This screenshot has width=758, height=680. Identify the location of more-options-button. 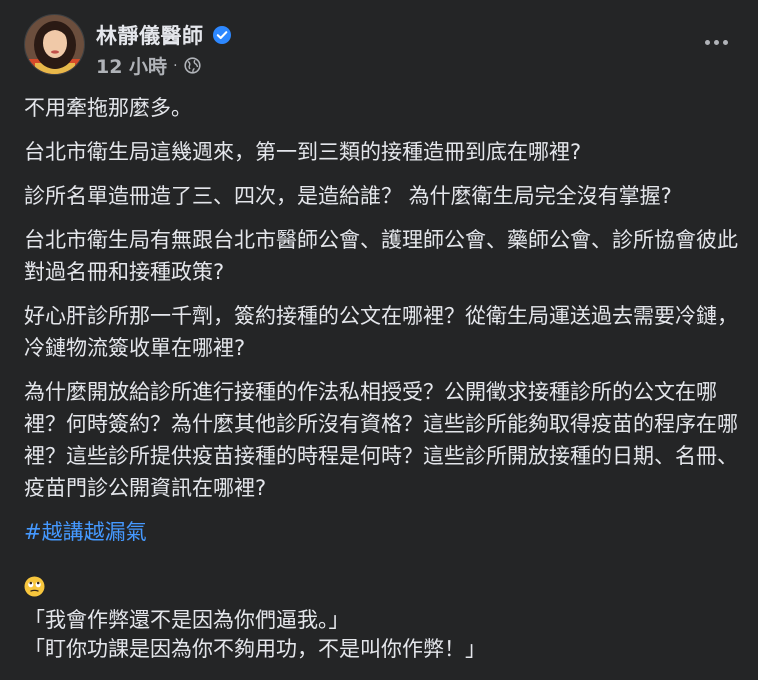
(716, 42).